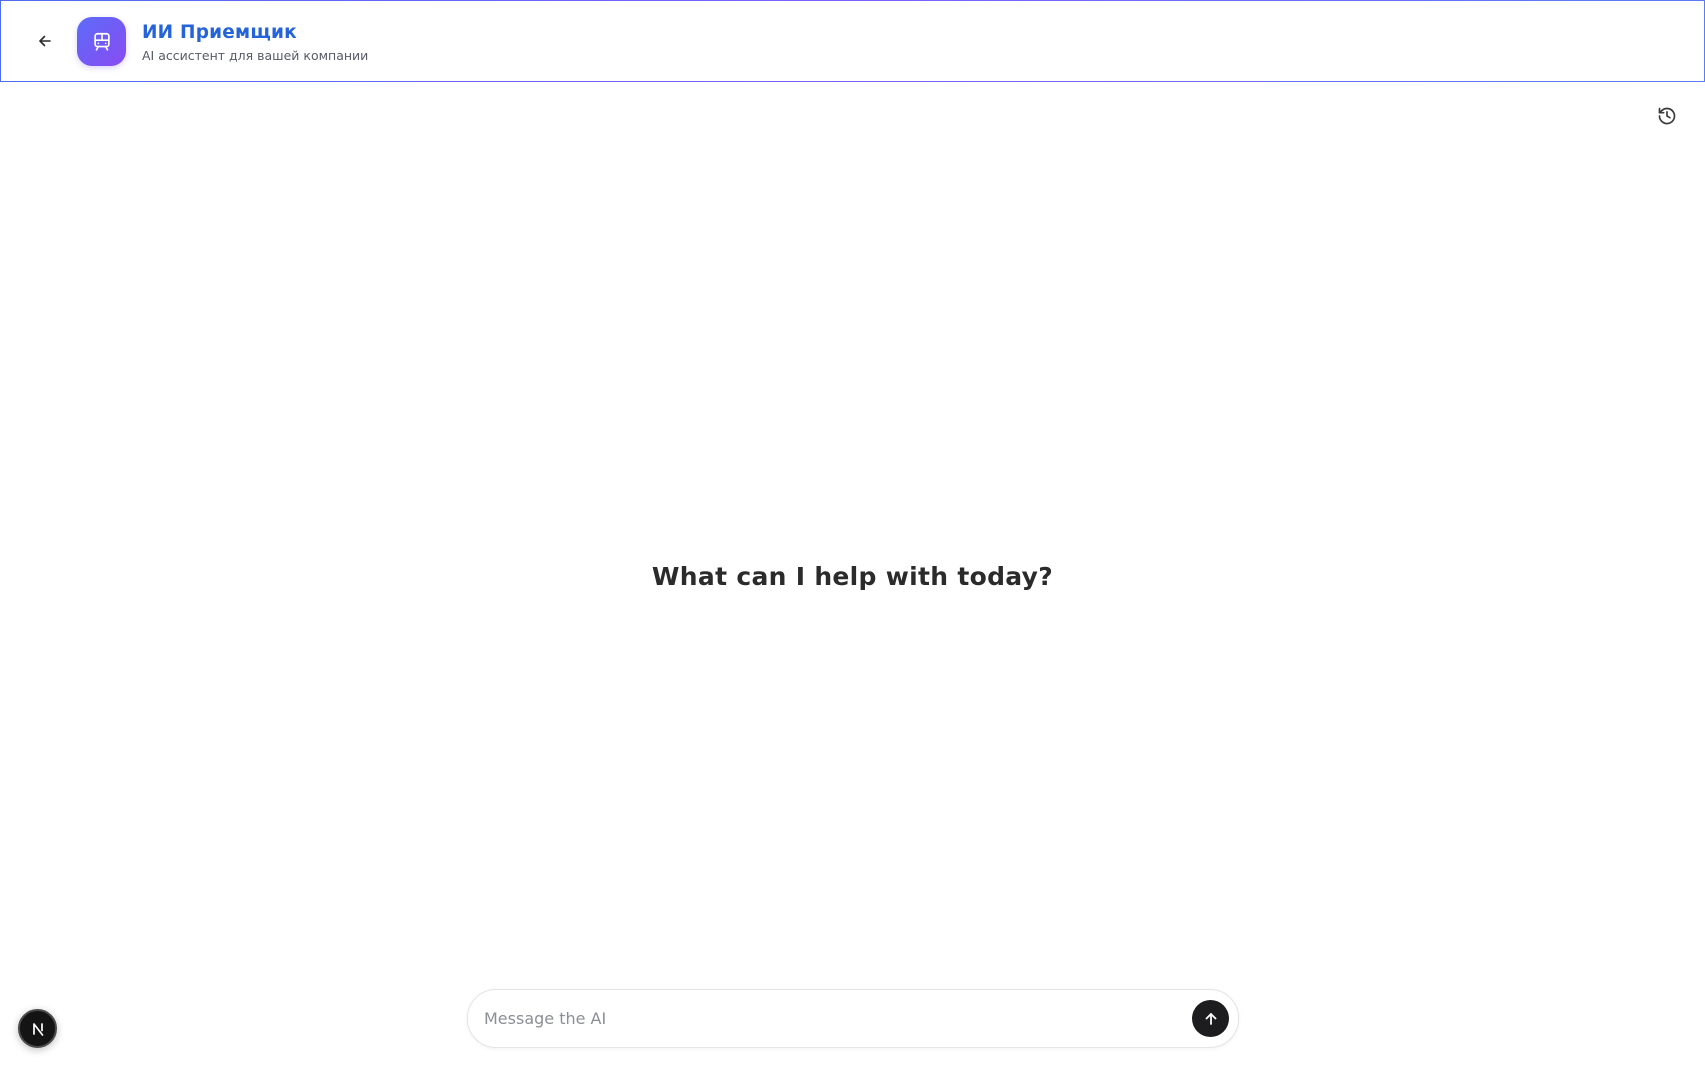 Image resolution: width=1705 pixels, height=1067 pixels. Describe the element at coordinates (255, 55) in the screenshot. I see `app-subtitle: AI ассистент для вашей компании` at that location.